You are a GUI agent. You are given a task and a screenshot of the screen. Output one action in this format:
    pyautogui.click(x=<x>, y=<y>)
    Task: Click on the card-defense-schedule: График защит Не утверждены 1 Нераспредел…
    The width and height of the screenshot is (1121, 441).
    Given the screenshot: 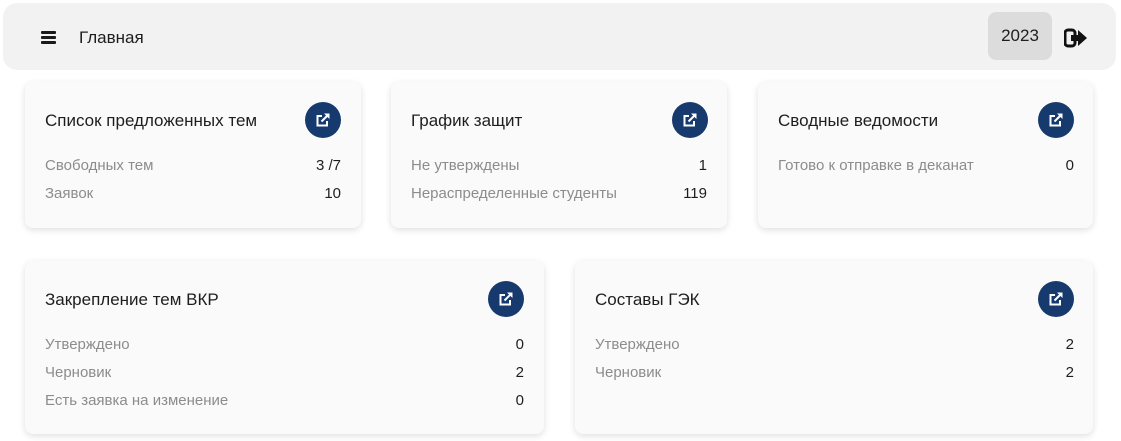 What is the action you would take?
    pyautogui.click(x=559, y=155)
    